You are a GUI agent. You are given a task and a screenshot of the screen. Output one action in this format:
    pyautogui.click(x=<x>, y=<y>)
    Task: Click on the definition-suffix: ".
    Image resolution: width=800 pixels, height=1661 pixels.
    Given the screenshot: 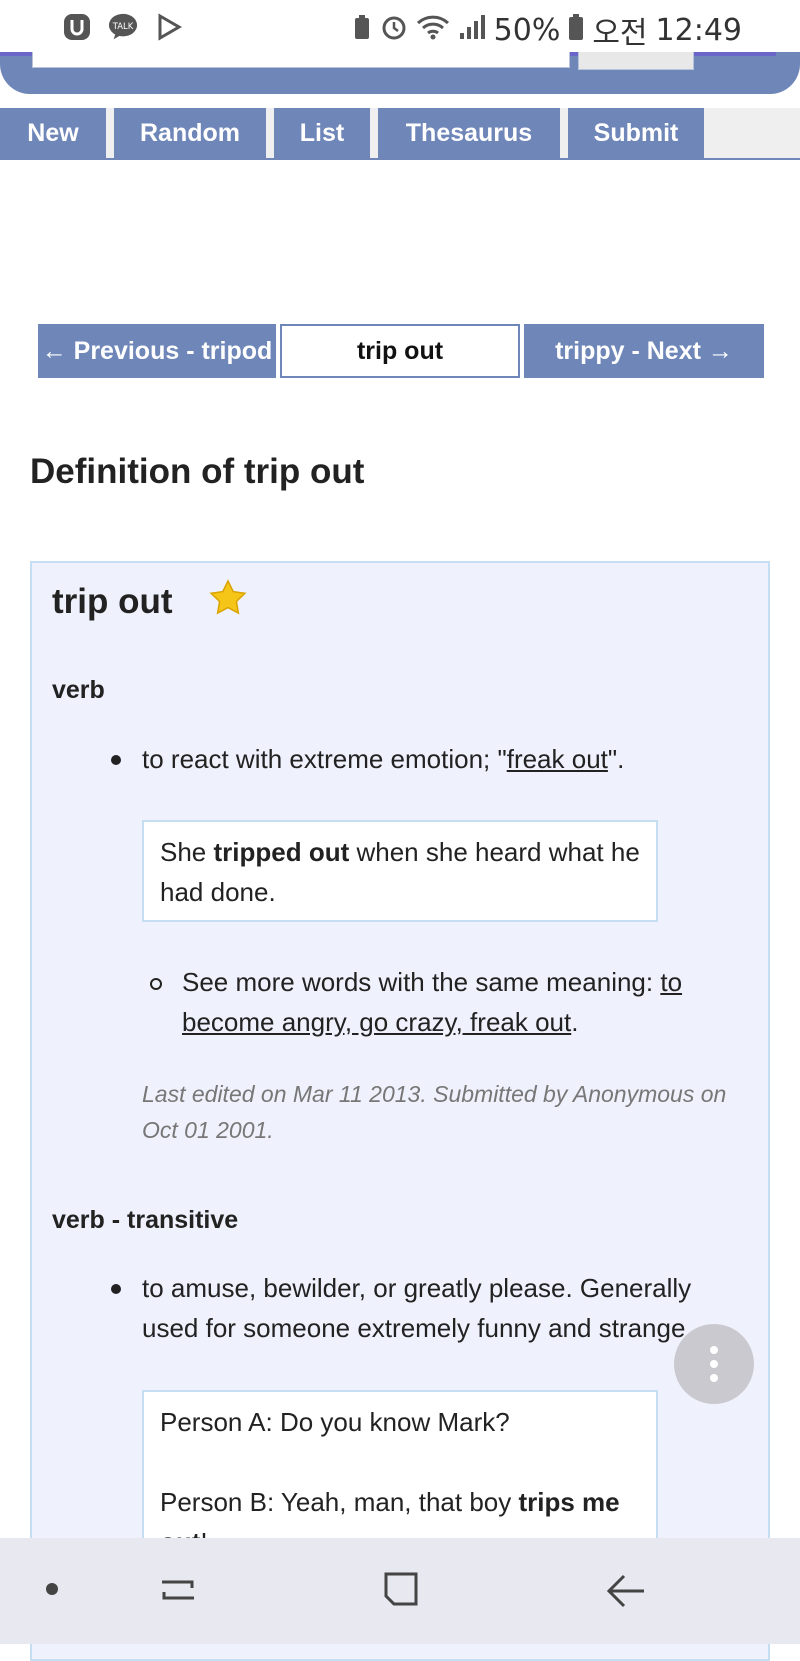 What is the action you would take?
    pyautogui.click(x=616, y=759)
    